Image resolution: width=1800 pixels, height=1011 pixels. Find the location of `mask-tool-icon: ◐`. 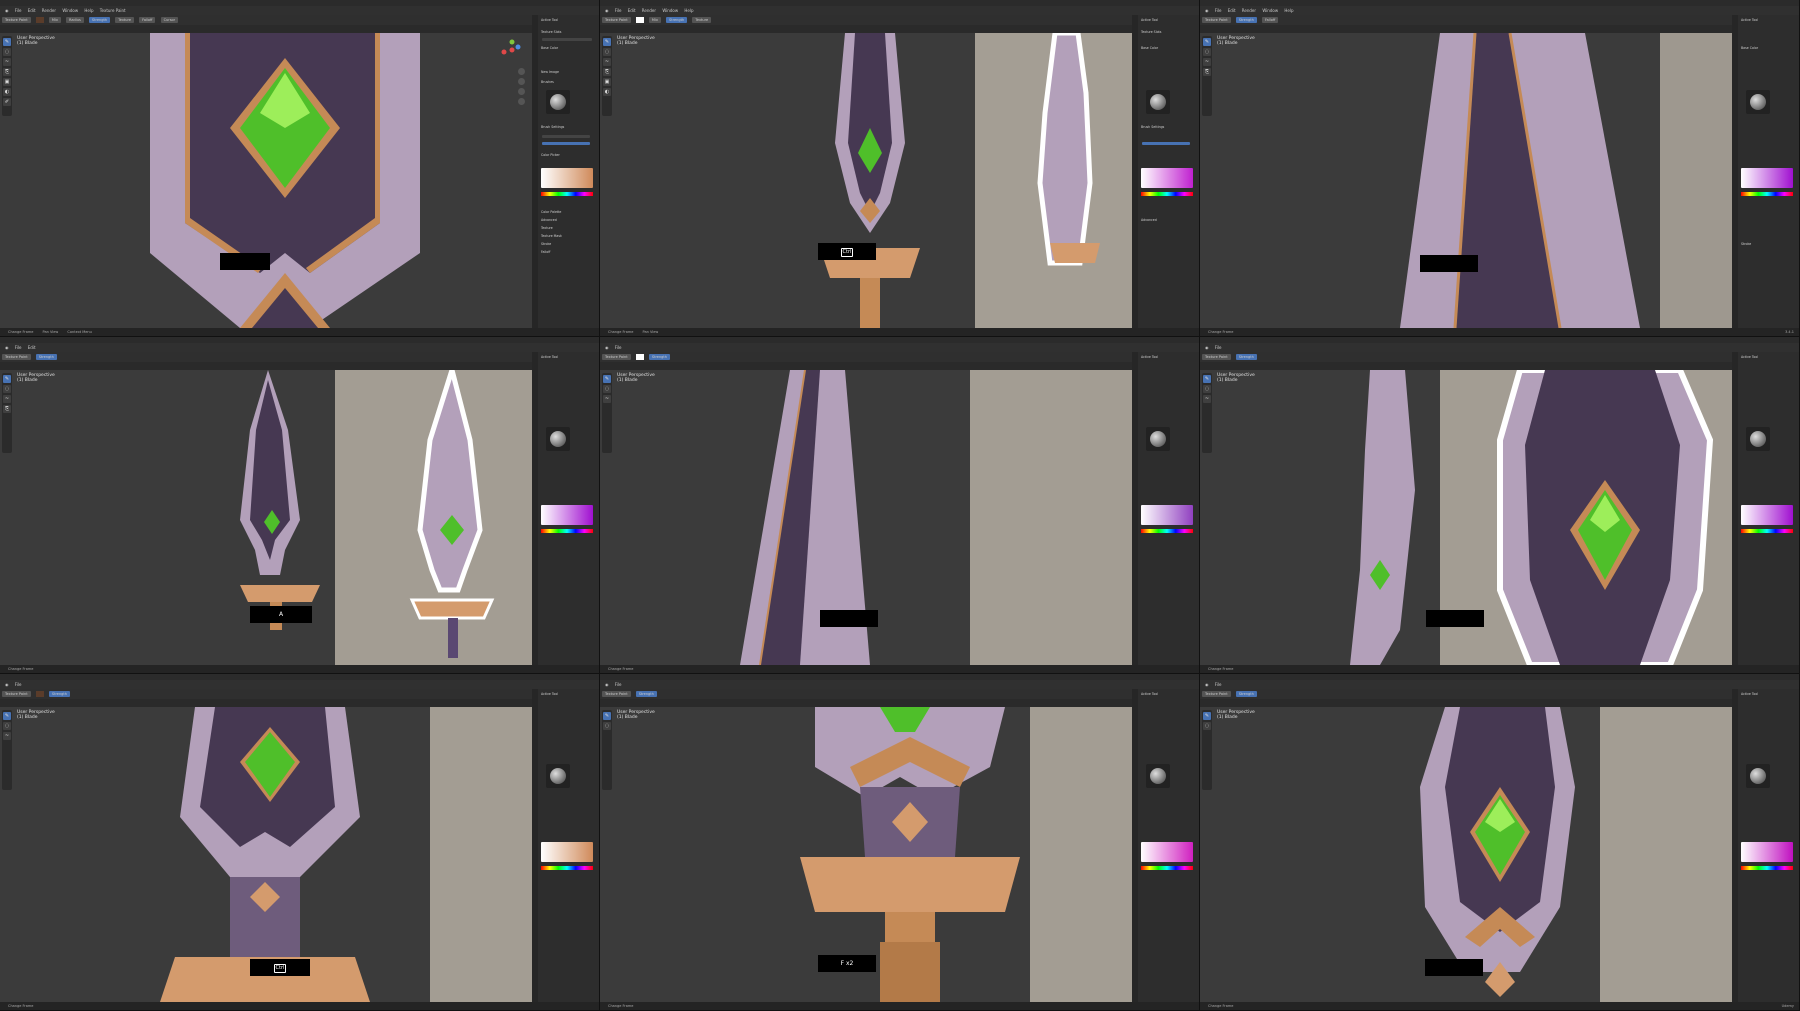

mask-tool-icon: ◐ is located at coordinates (7, 92).